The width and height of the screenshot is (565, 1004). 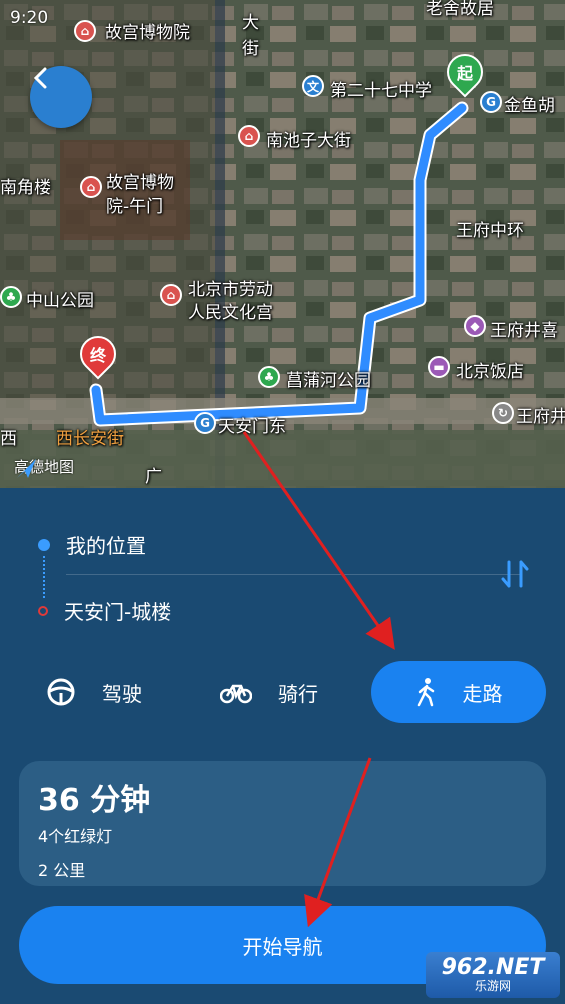 I want to click on map-label: 北京市劳动, so click(x=230, y=290).